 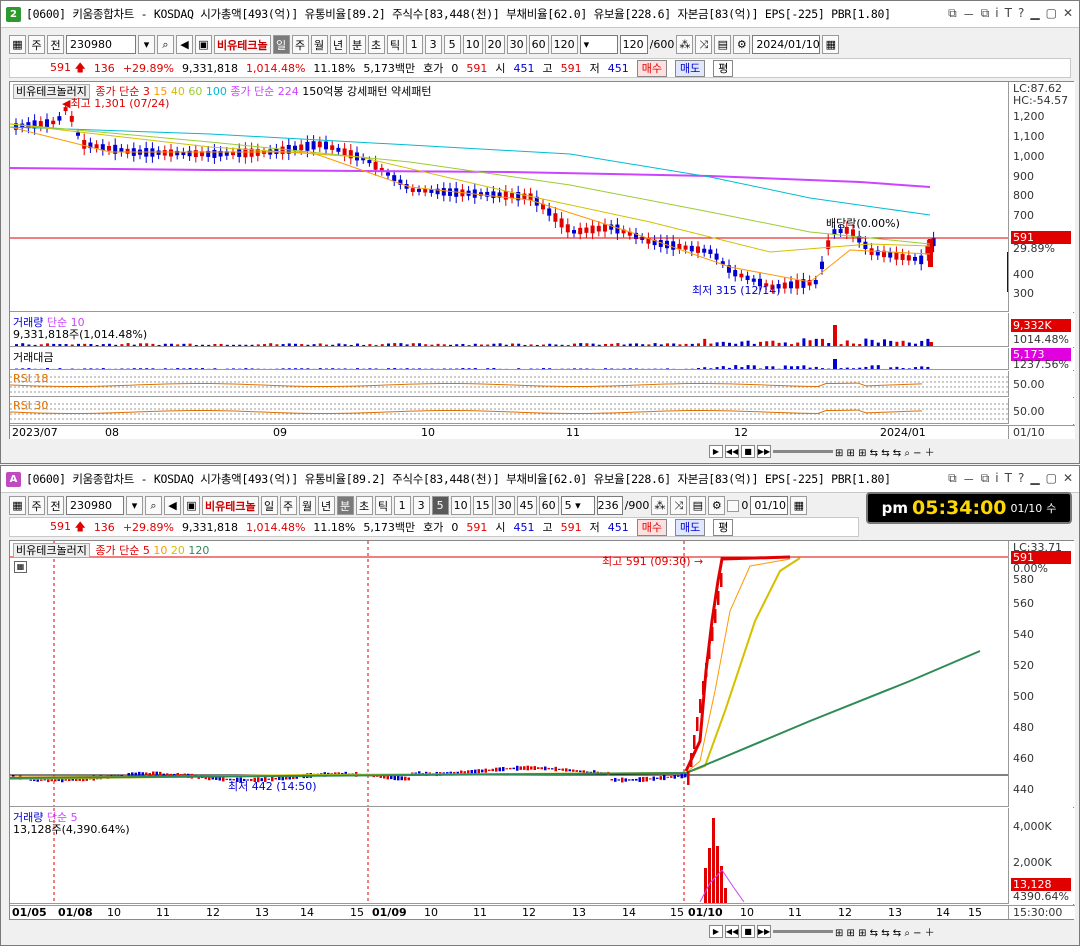 What do you see at coordinates (969, 14) in the screenshot?
I see `minus-icon: －` at bounding box center [969, 14].